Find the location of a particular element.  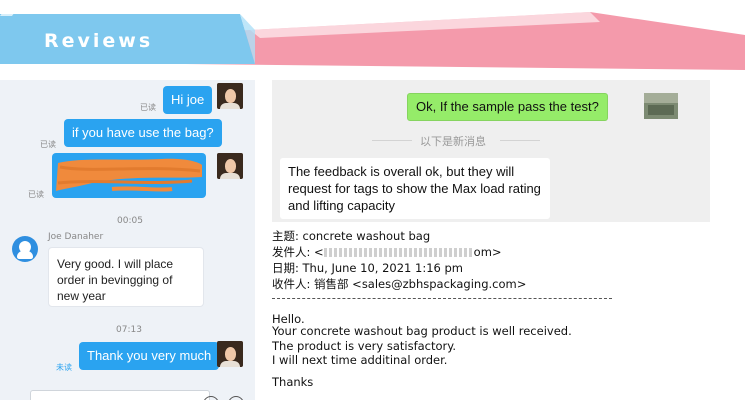

email-separator is located at coordinates (442, 298).